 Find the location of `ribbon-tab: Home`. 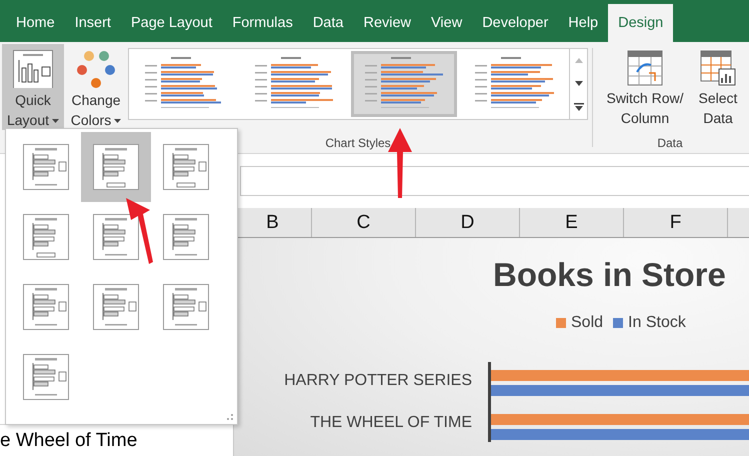

ribbon-tab: Home is located at coordinates (35, 23).